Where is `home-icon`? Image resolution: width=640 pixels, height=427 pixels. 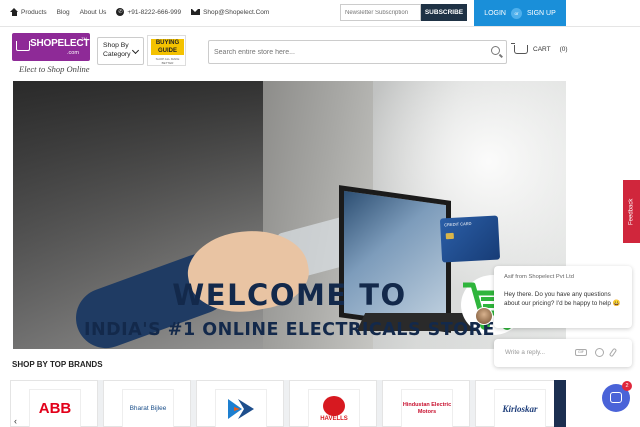
home-icon is located at coordinates (14, 12).